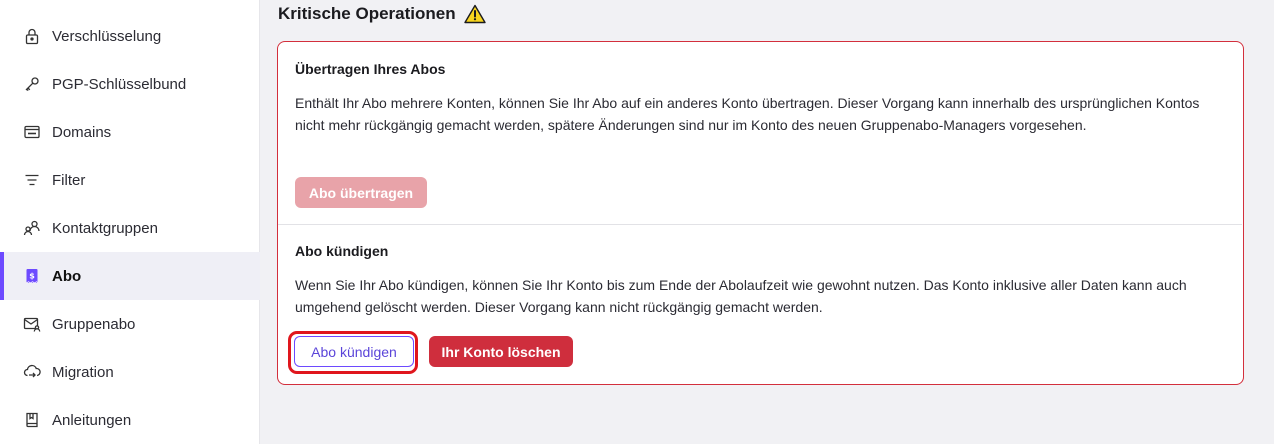 This screenshot has height=444, width=1274. I want to click on sidebar-item-label: Filter, so click(69, 180).